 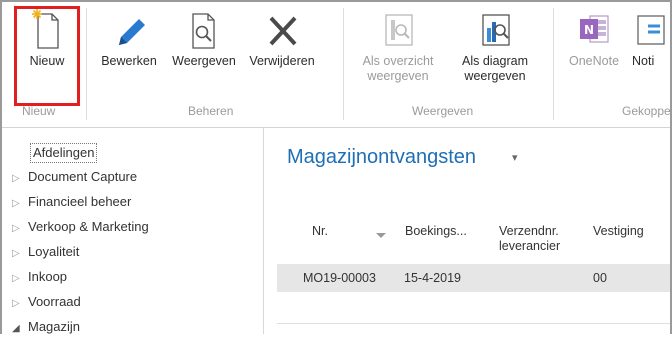 I want to click on delete-button-label: Verwijderen, so click(x=282, y=61).